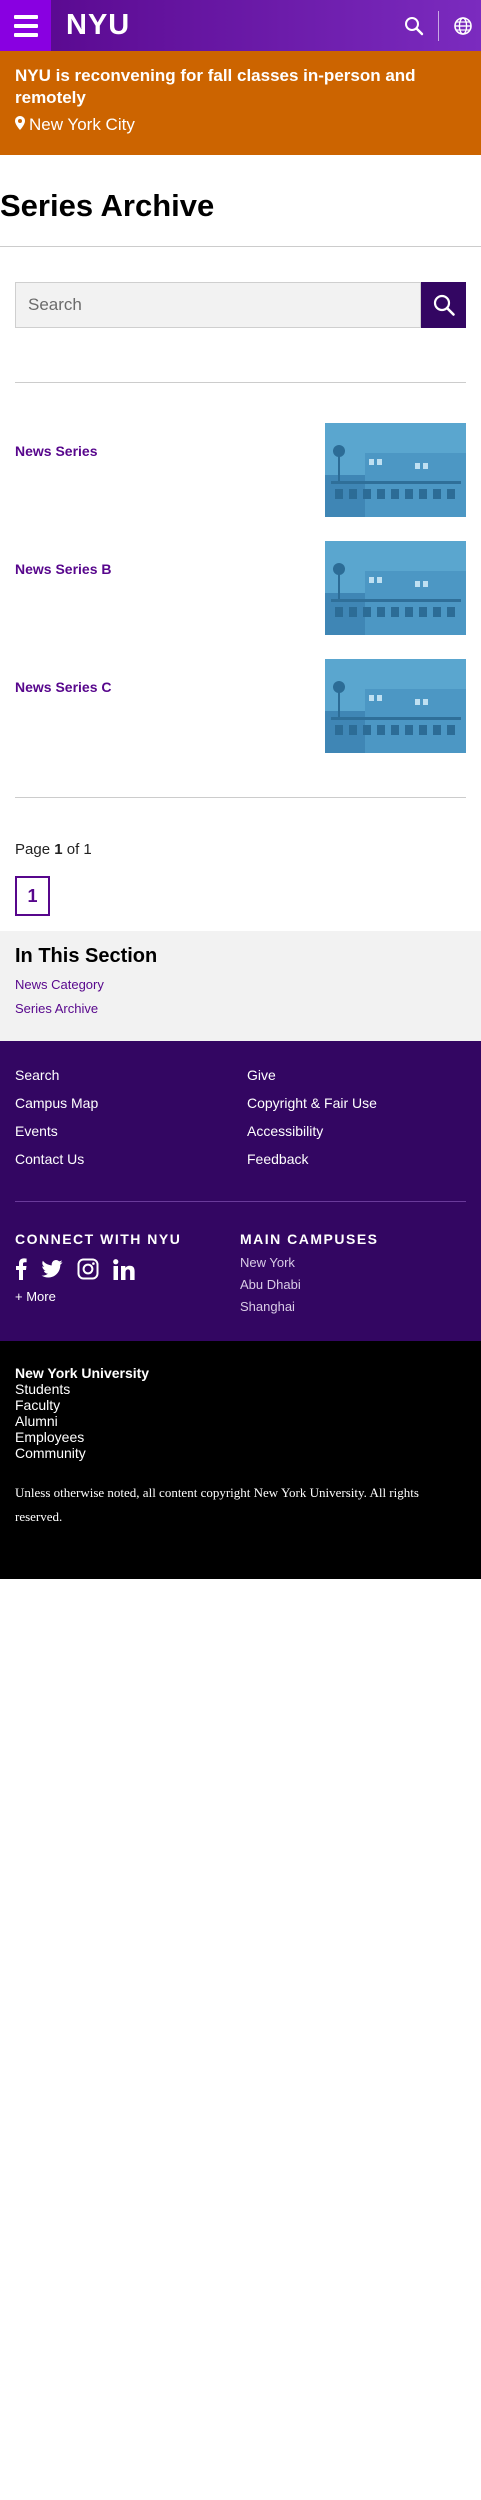  I want to click on campuses-heading: MAIN CAMPUSES, so click(309, 1239).